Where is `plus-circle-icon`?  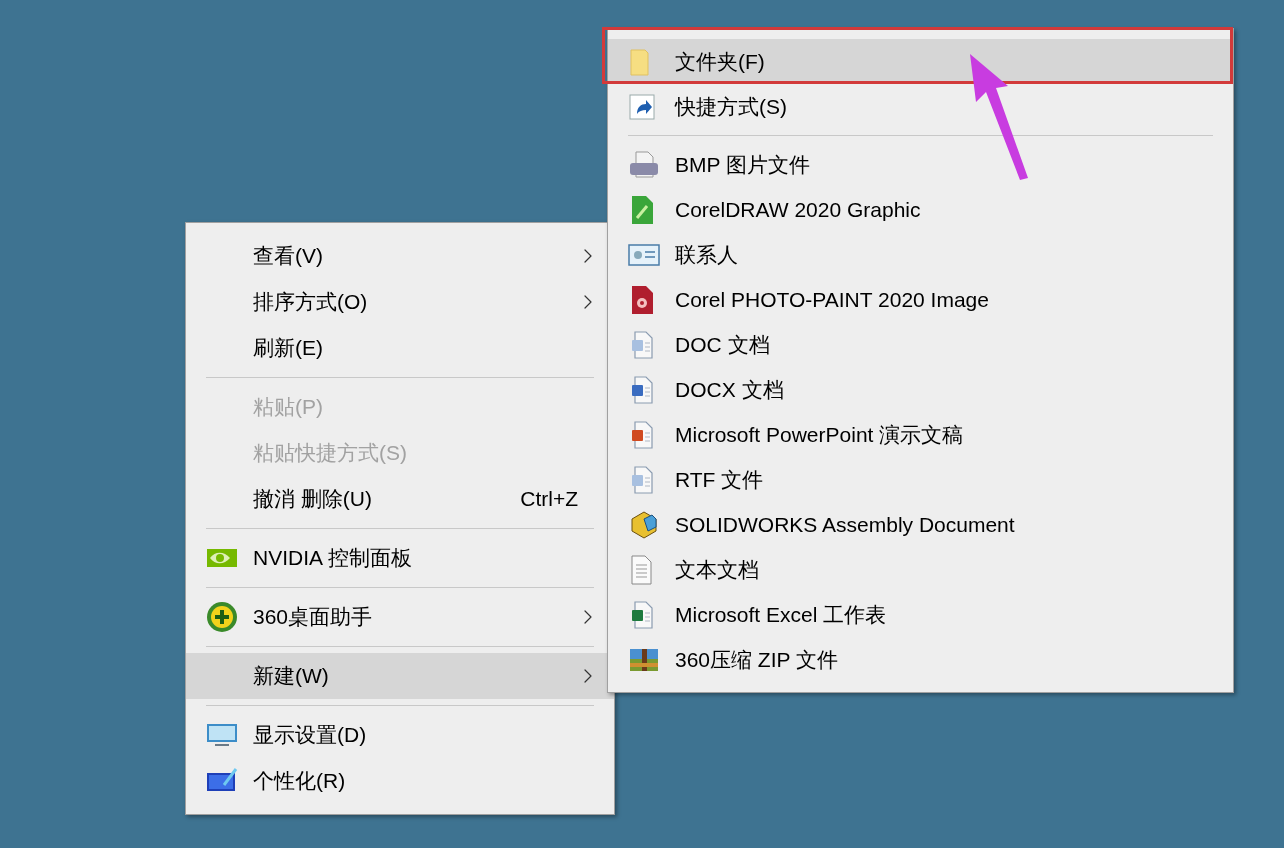
plus-circle-icon is located at coordinates (222, 617).